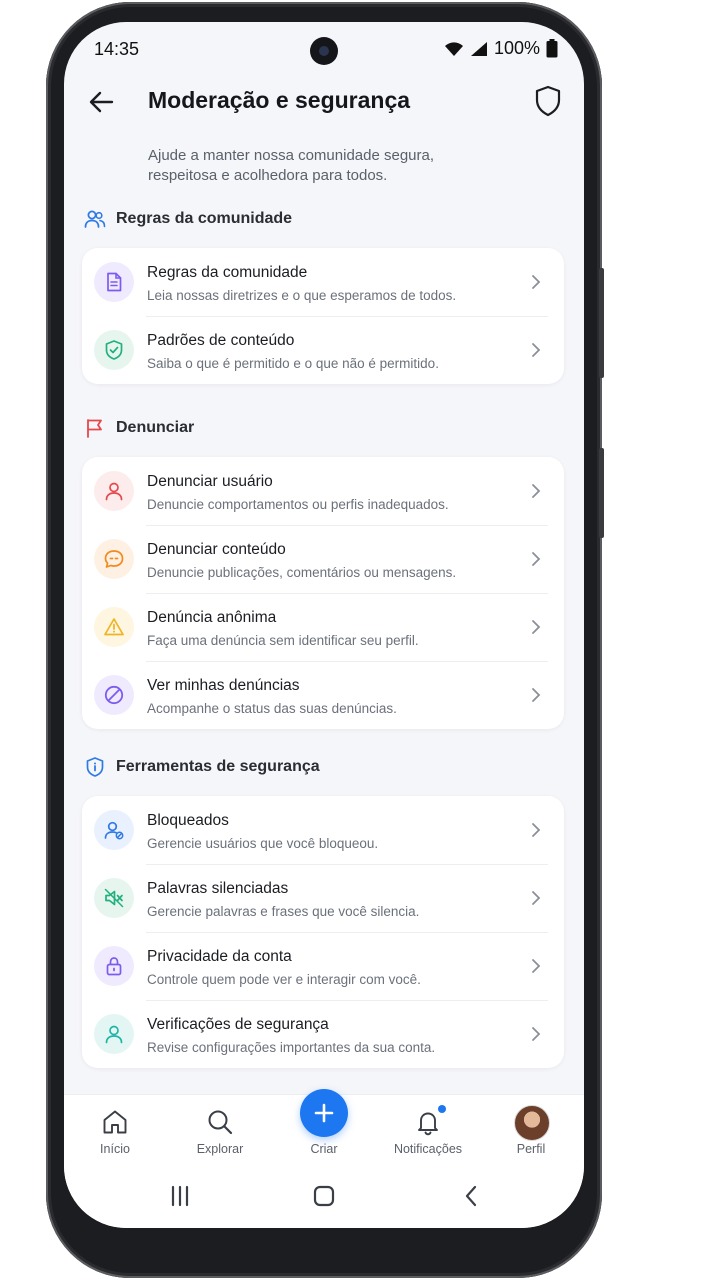 The width and height of the screenshot is (720, 1280). I want to click on status-bar: 14:35 100%, so click(324, 50).